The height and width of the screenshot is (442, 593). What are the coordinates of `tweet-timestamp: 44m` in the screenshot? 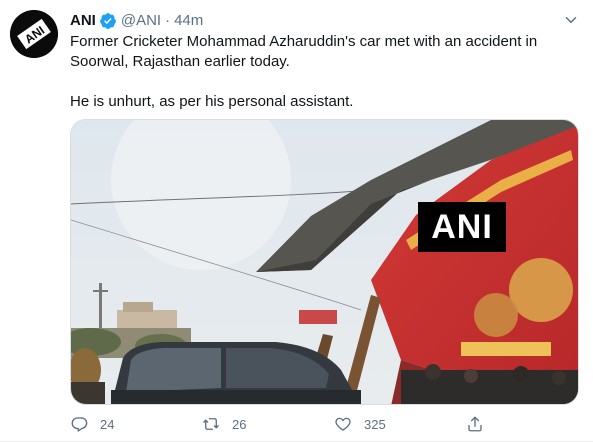 It's located at (188, 21).